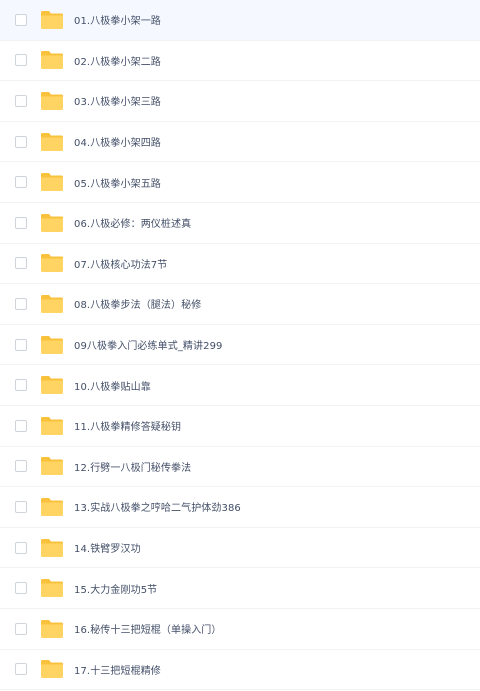 The image size is (480, 691). What do you see at coordinates (137, 303) in the screenshot?
I see `file-name: 08.八极拳步法（腿法）秘修` at bounding box center [137, 303].